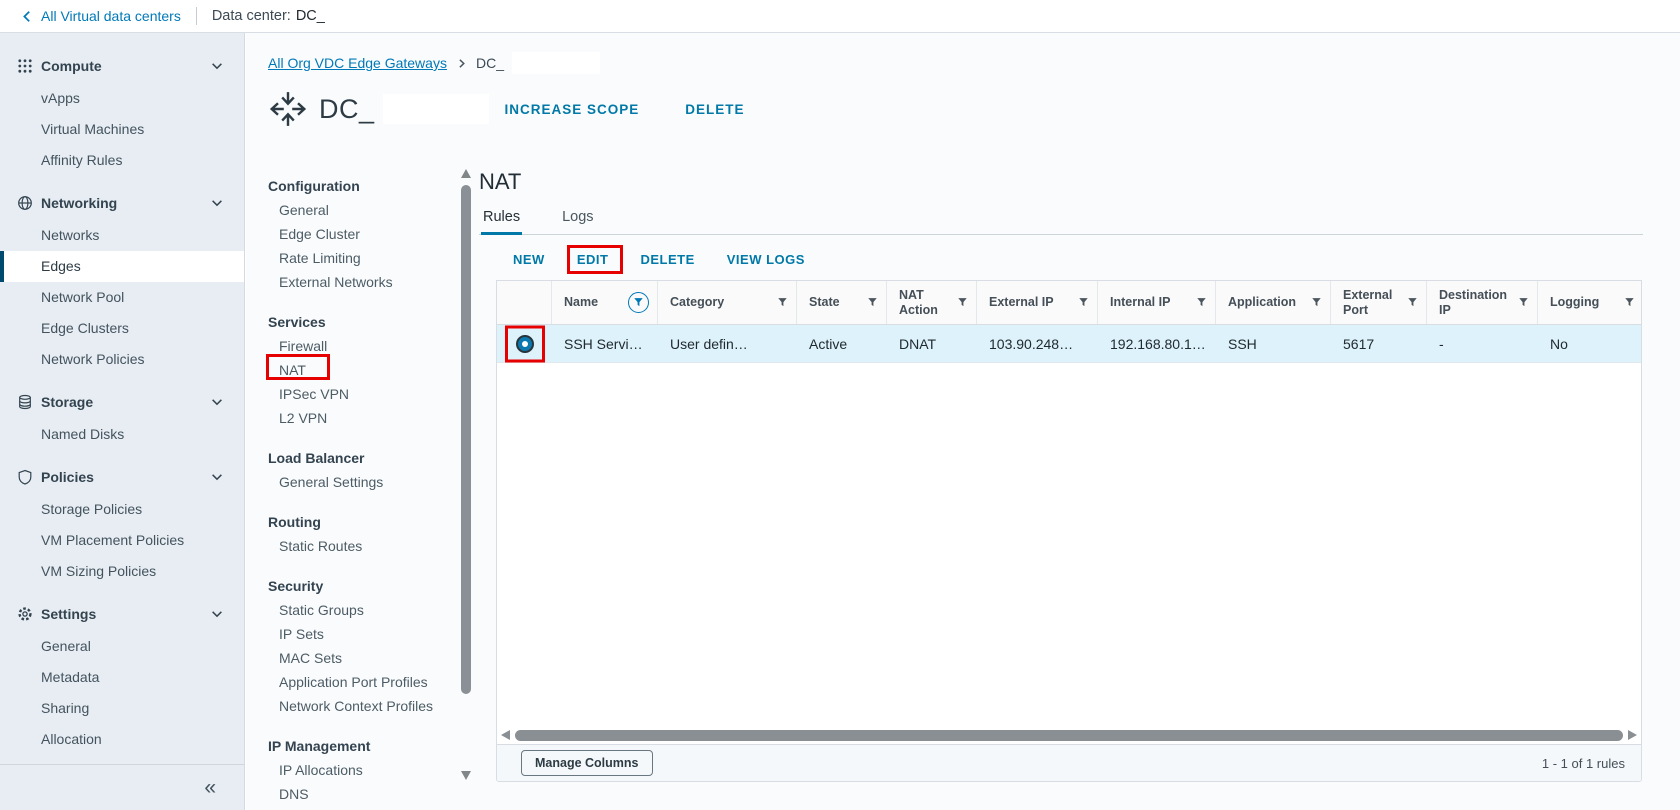 The height and width of the screenshot is (810, 1680). What do you see at coordinates (79, 203) in the screenshot?
I see `sidebar-section-label: Networking` at bounding box center [79, 203].